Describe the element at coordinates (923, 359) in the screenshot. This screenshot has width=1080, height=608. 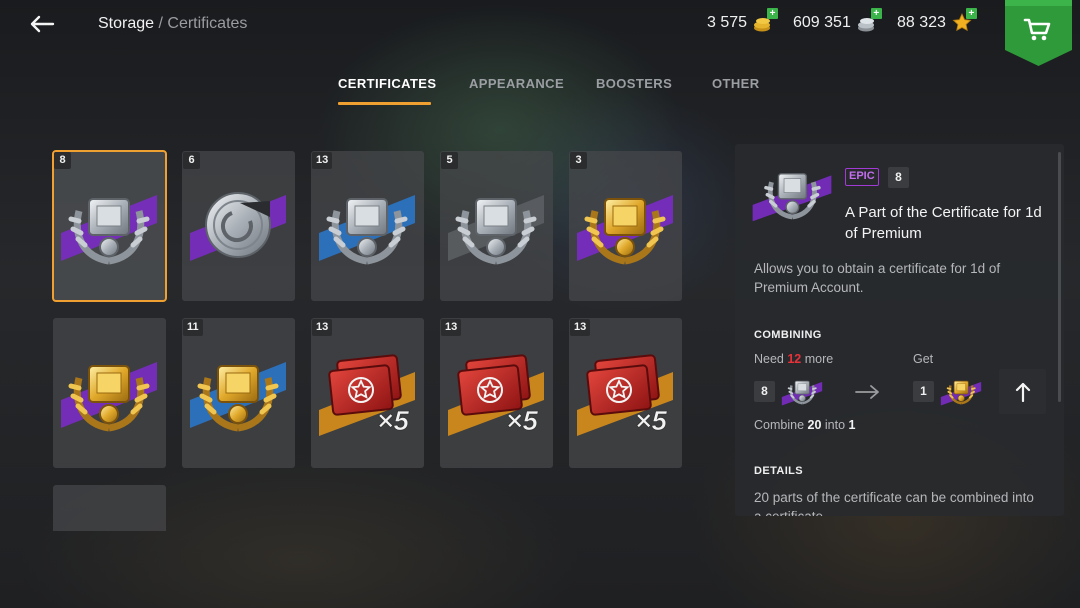
I see `get-label: Get` at that location.